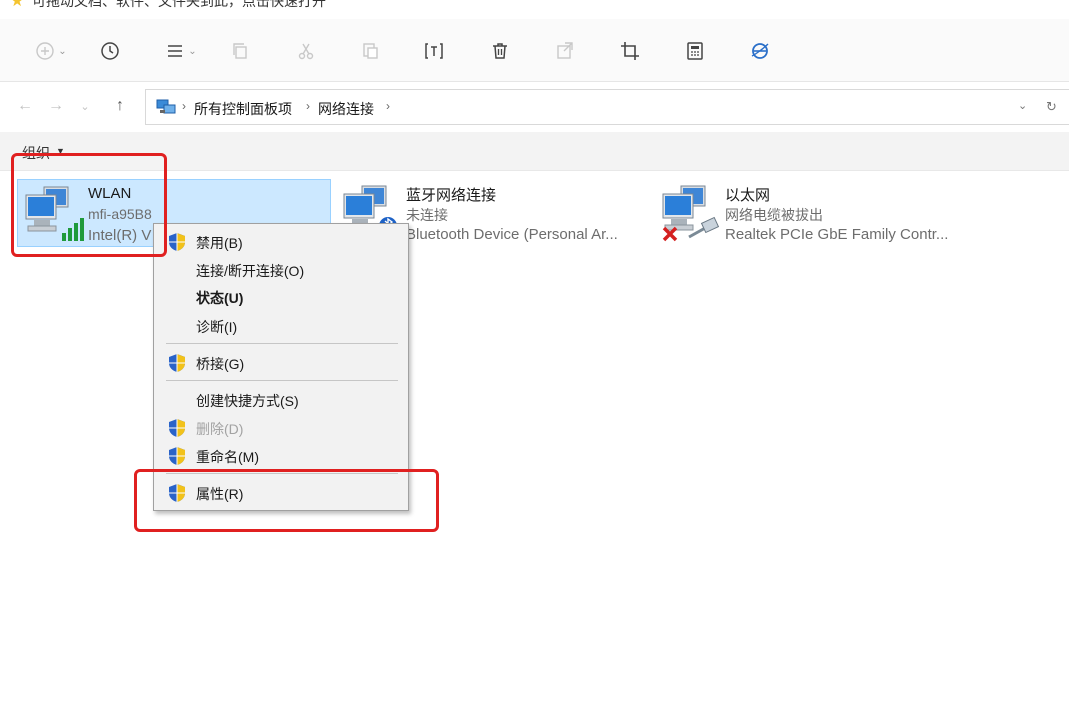 This screenshot has width=1069, height=705. I want to click on menu-item-label: 禁用(B), so click(219, 243).